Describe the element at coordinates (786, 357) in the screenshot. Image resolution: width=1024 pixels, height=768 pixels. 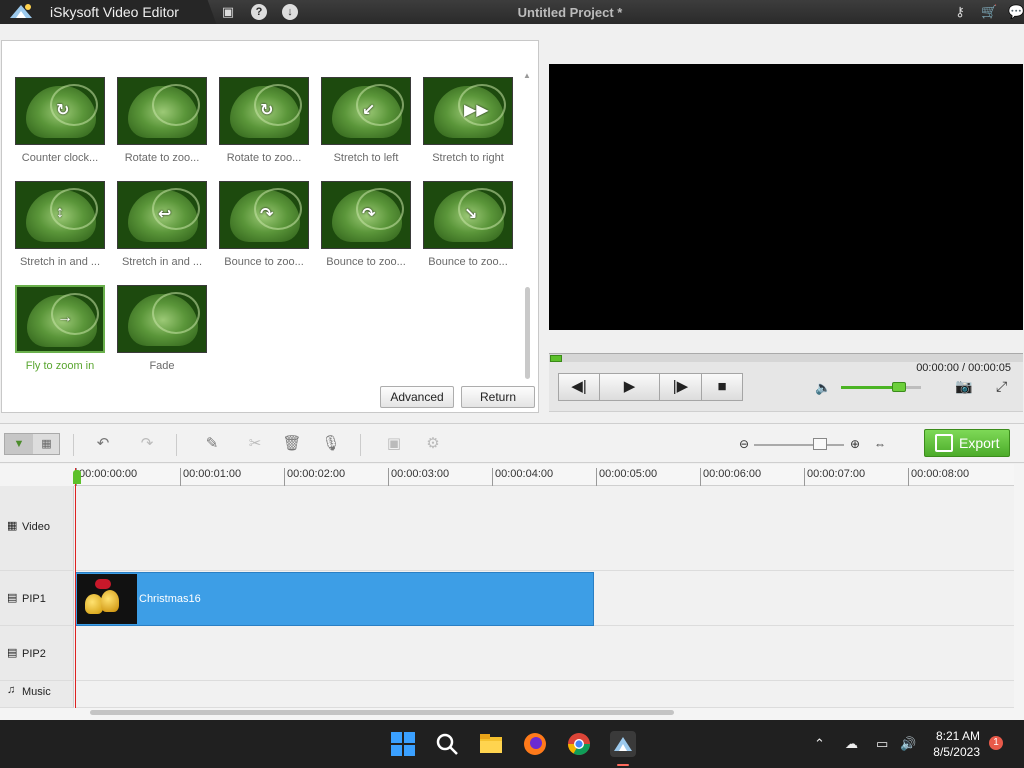
I see `playback-progress` at that location.